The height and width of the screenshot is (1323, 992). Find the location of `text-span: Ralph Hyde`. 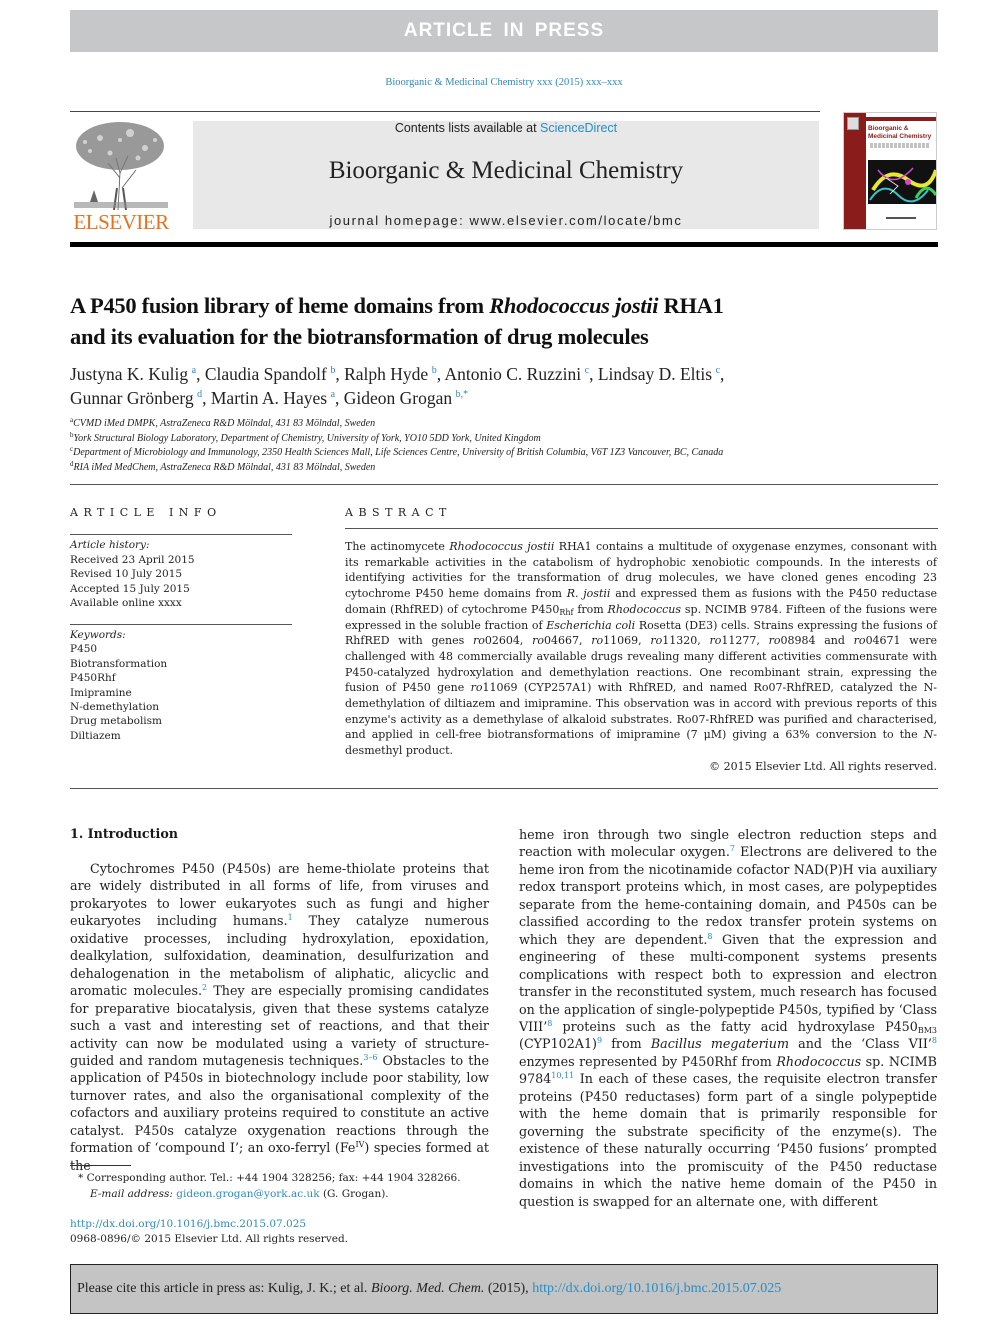

text-span: Ralph Hyde is located at coordinates (386, 374).